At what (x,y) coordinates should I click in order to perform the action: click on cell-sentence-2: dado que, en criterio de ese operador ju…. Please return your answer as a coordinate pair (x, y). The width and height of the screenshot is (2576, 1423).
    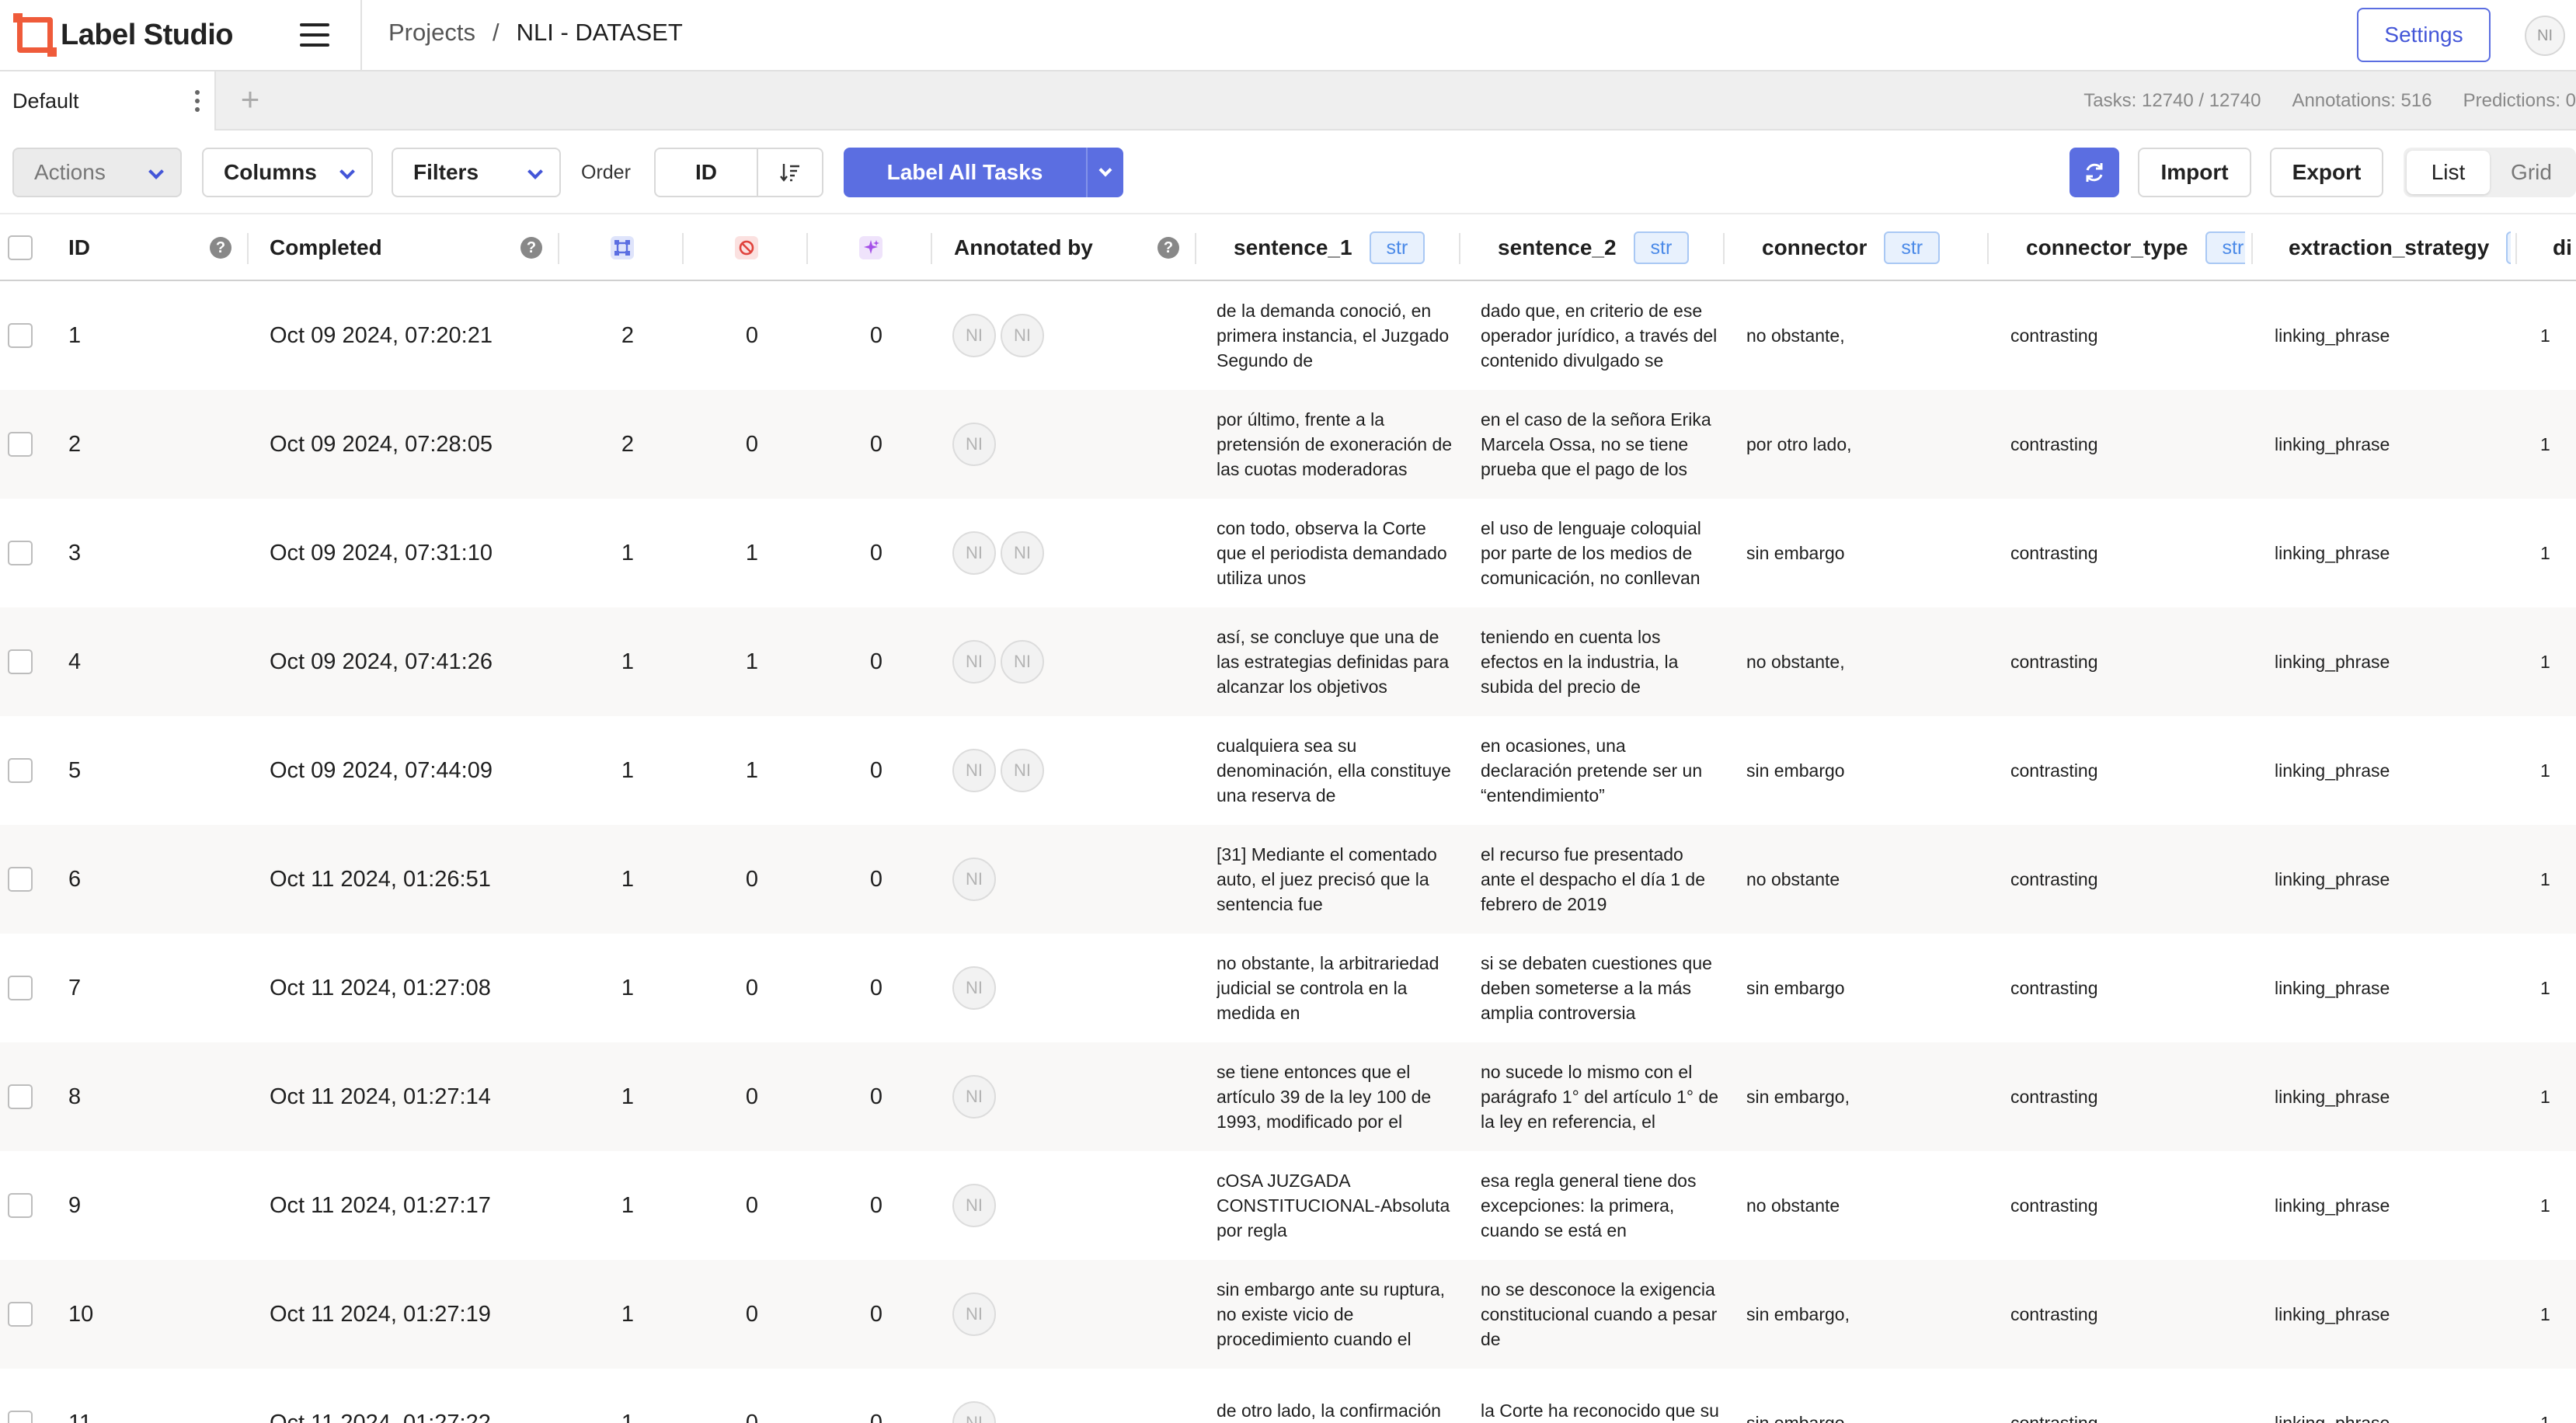
    Looking at the image, I should click on (1601, 336).